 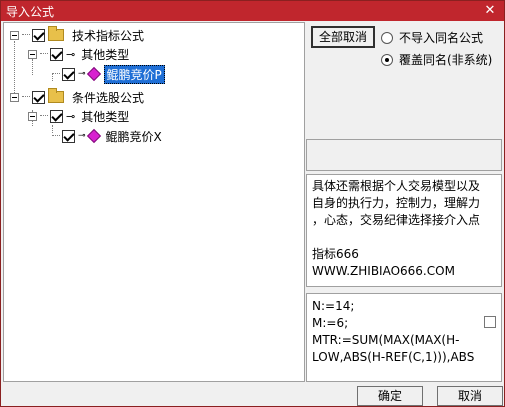 I want to click on dialog-title: 导入公式, so click(x=30, y=12).